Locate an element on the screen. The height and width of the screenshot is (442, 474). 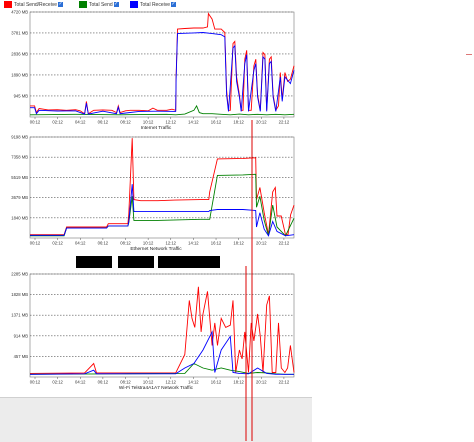
chart-title: Ethernet Network Traffic is located at coordinates (156, 249).